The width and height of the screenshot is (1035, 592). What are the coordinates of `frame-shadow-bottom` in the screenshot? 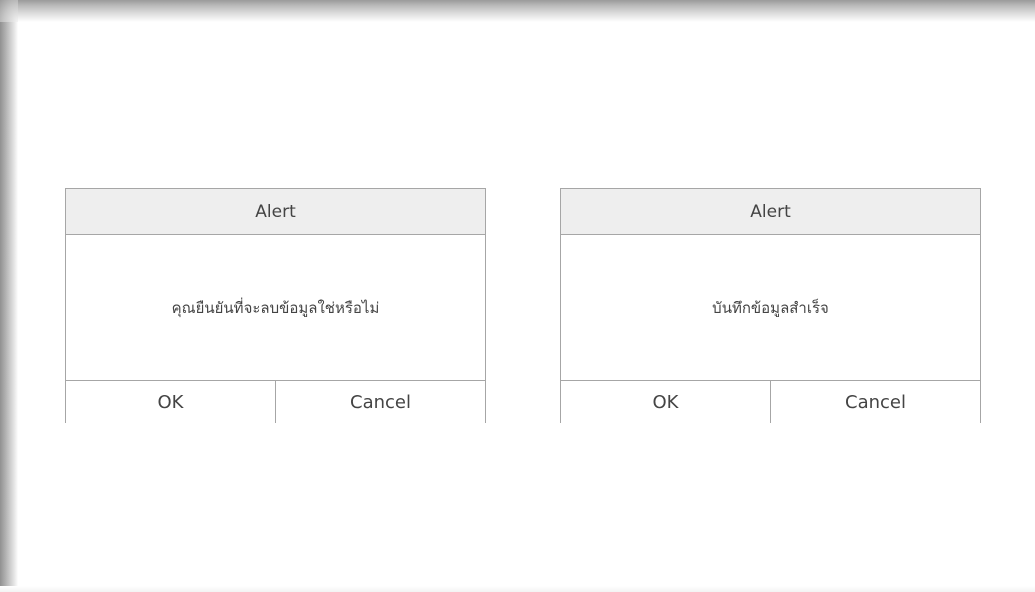 It's located at (517, 589).